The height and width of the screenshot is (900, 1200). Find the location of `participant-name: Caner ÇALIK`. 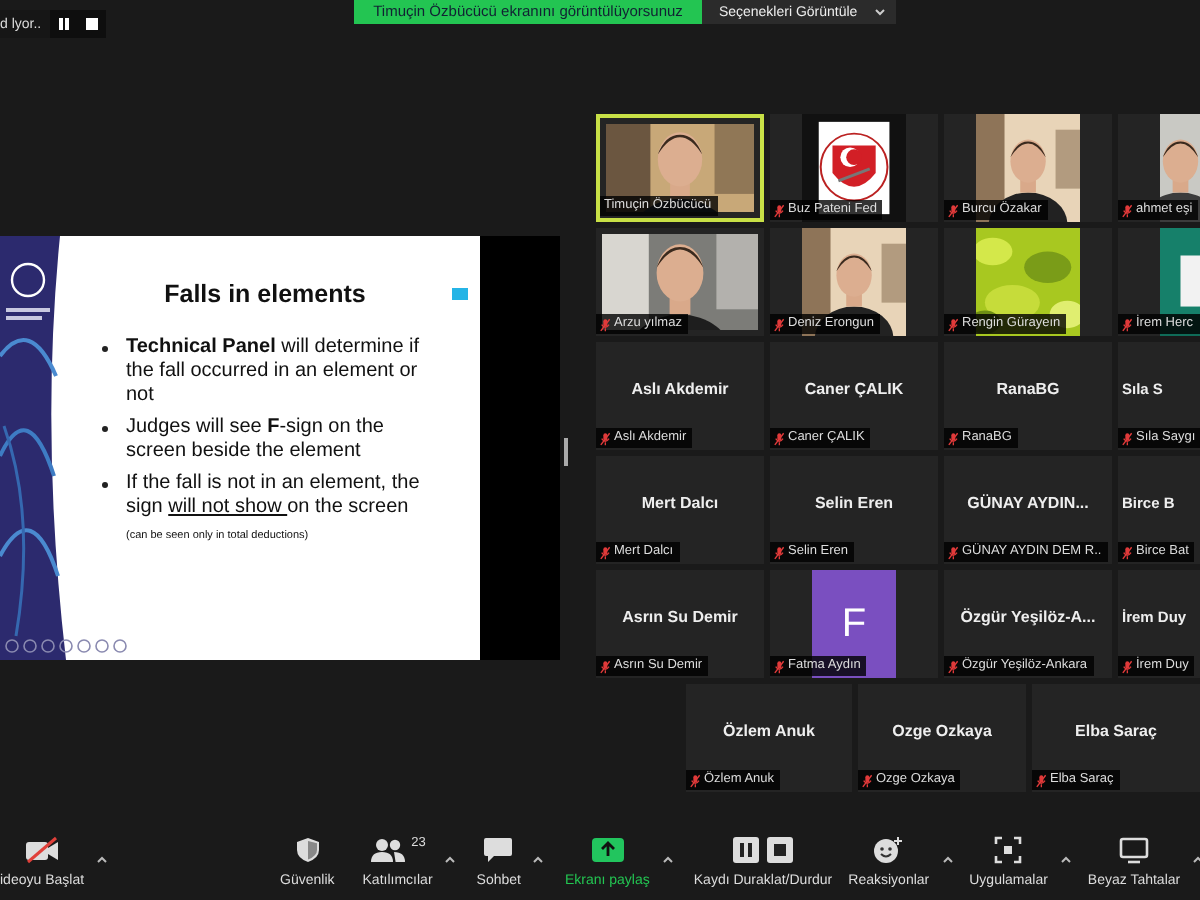

participant-name: Caner ÇALIK is located at coordinates (854, 388).